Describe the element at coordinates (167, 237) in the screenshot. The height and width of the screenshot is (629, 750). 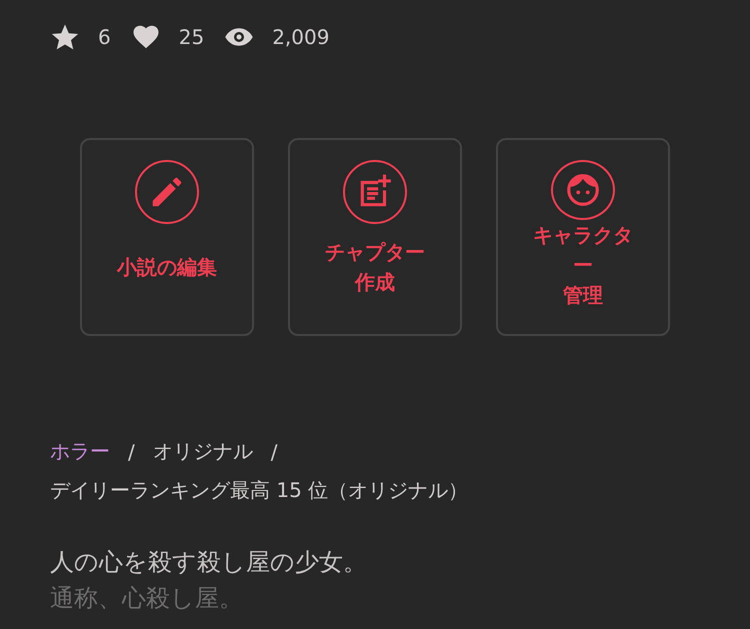
I see `action-button: 小説の編集` at that location.